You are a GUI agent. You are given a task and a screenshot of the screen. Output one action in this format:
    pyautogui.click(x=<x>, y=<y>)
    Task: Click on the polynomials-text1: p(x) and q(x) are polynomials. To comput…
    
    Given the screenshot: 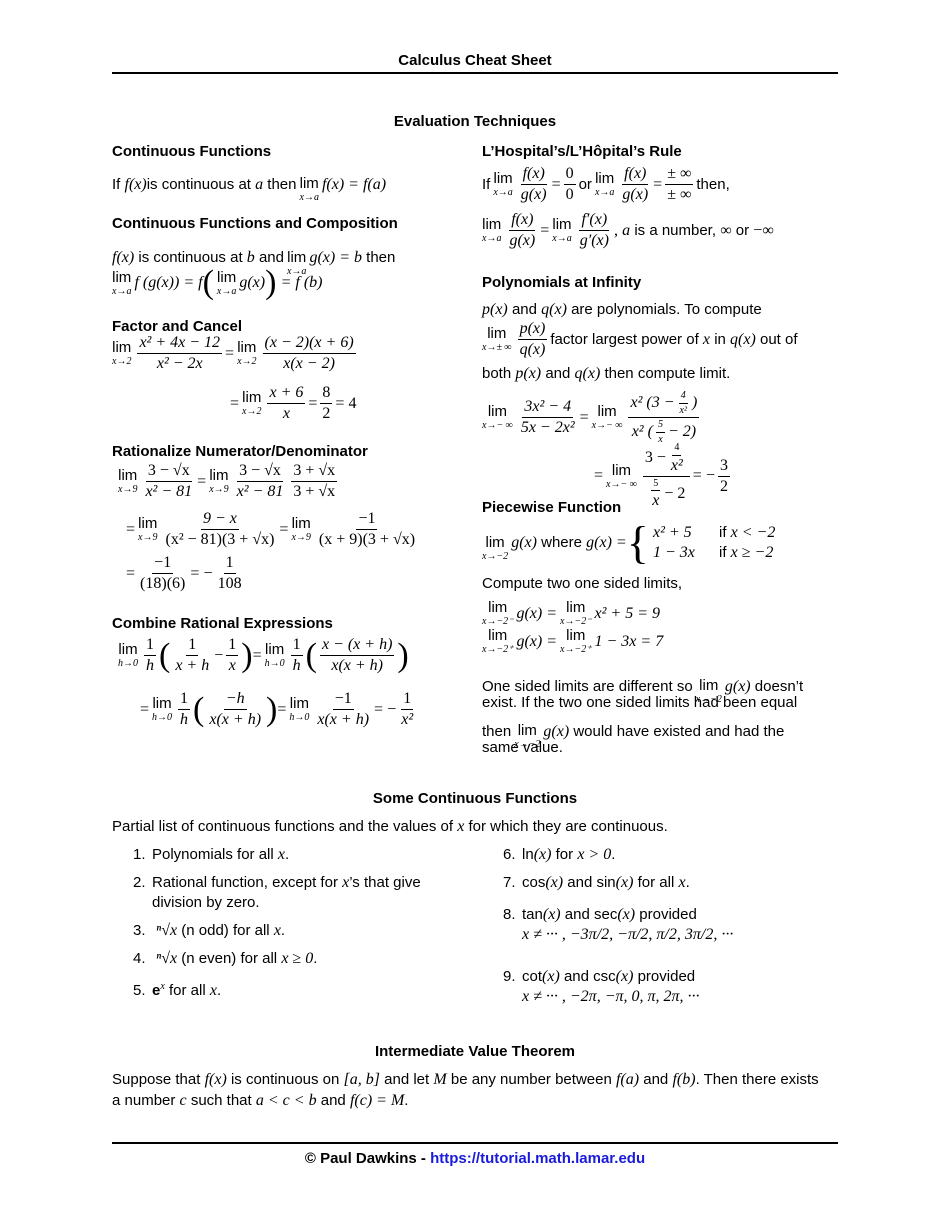 What is the action you would take?
    pyautogui.click(x=622, y=310)
    